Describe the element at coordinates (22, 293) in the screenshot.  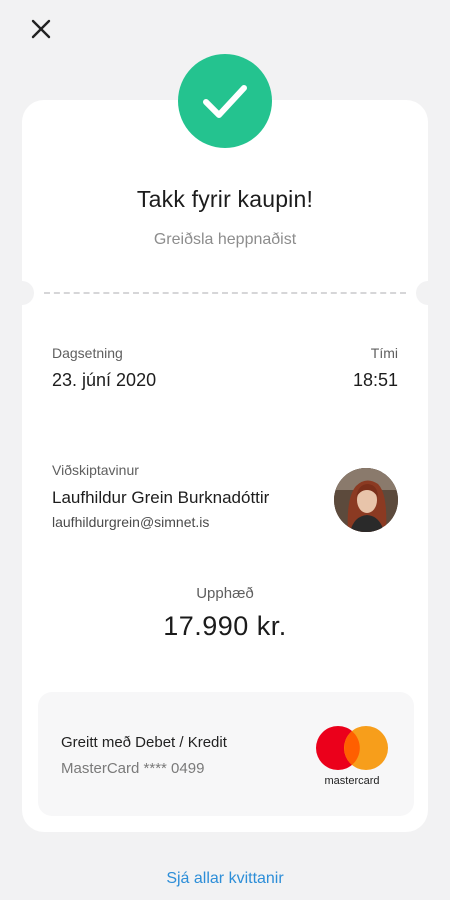
I see `ticket-notch-left` at that location.